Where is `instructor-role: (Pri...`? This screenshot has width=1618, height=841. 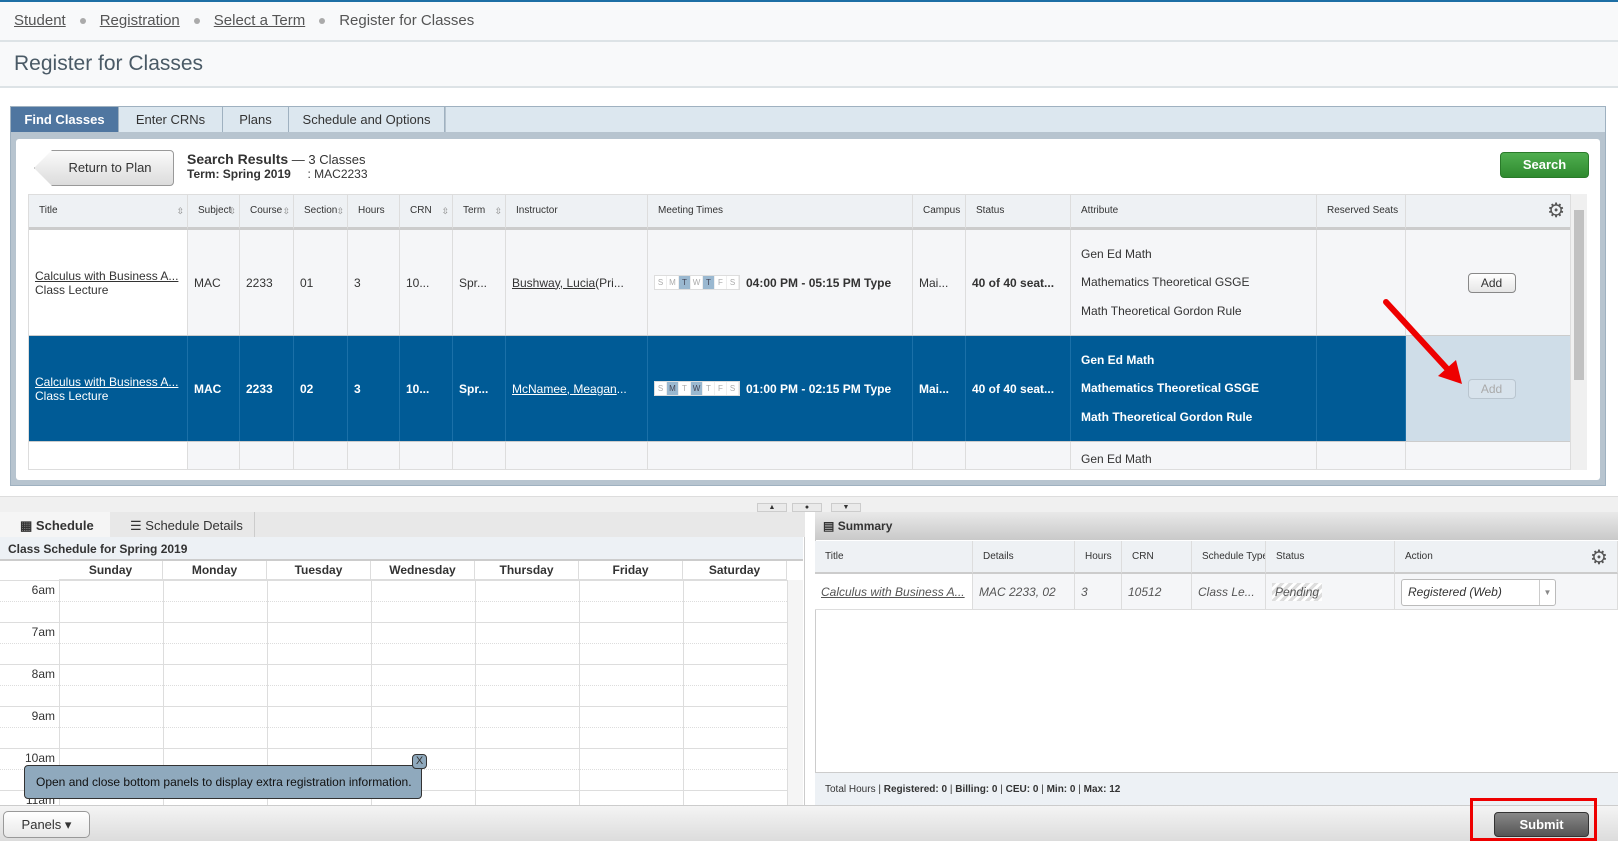 instructor-role: (Pri... is located at coordinates (609, 282).